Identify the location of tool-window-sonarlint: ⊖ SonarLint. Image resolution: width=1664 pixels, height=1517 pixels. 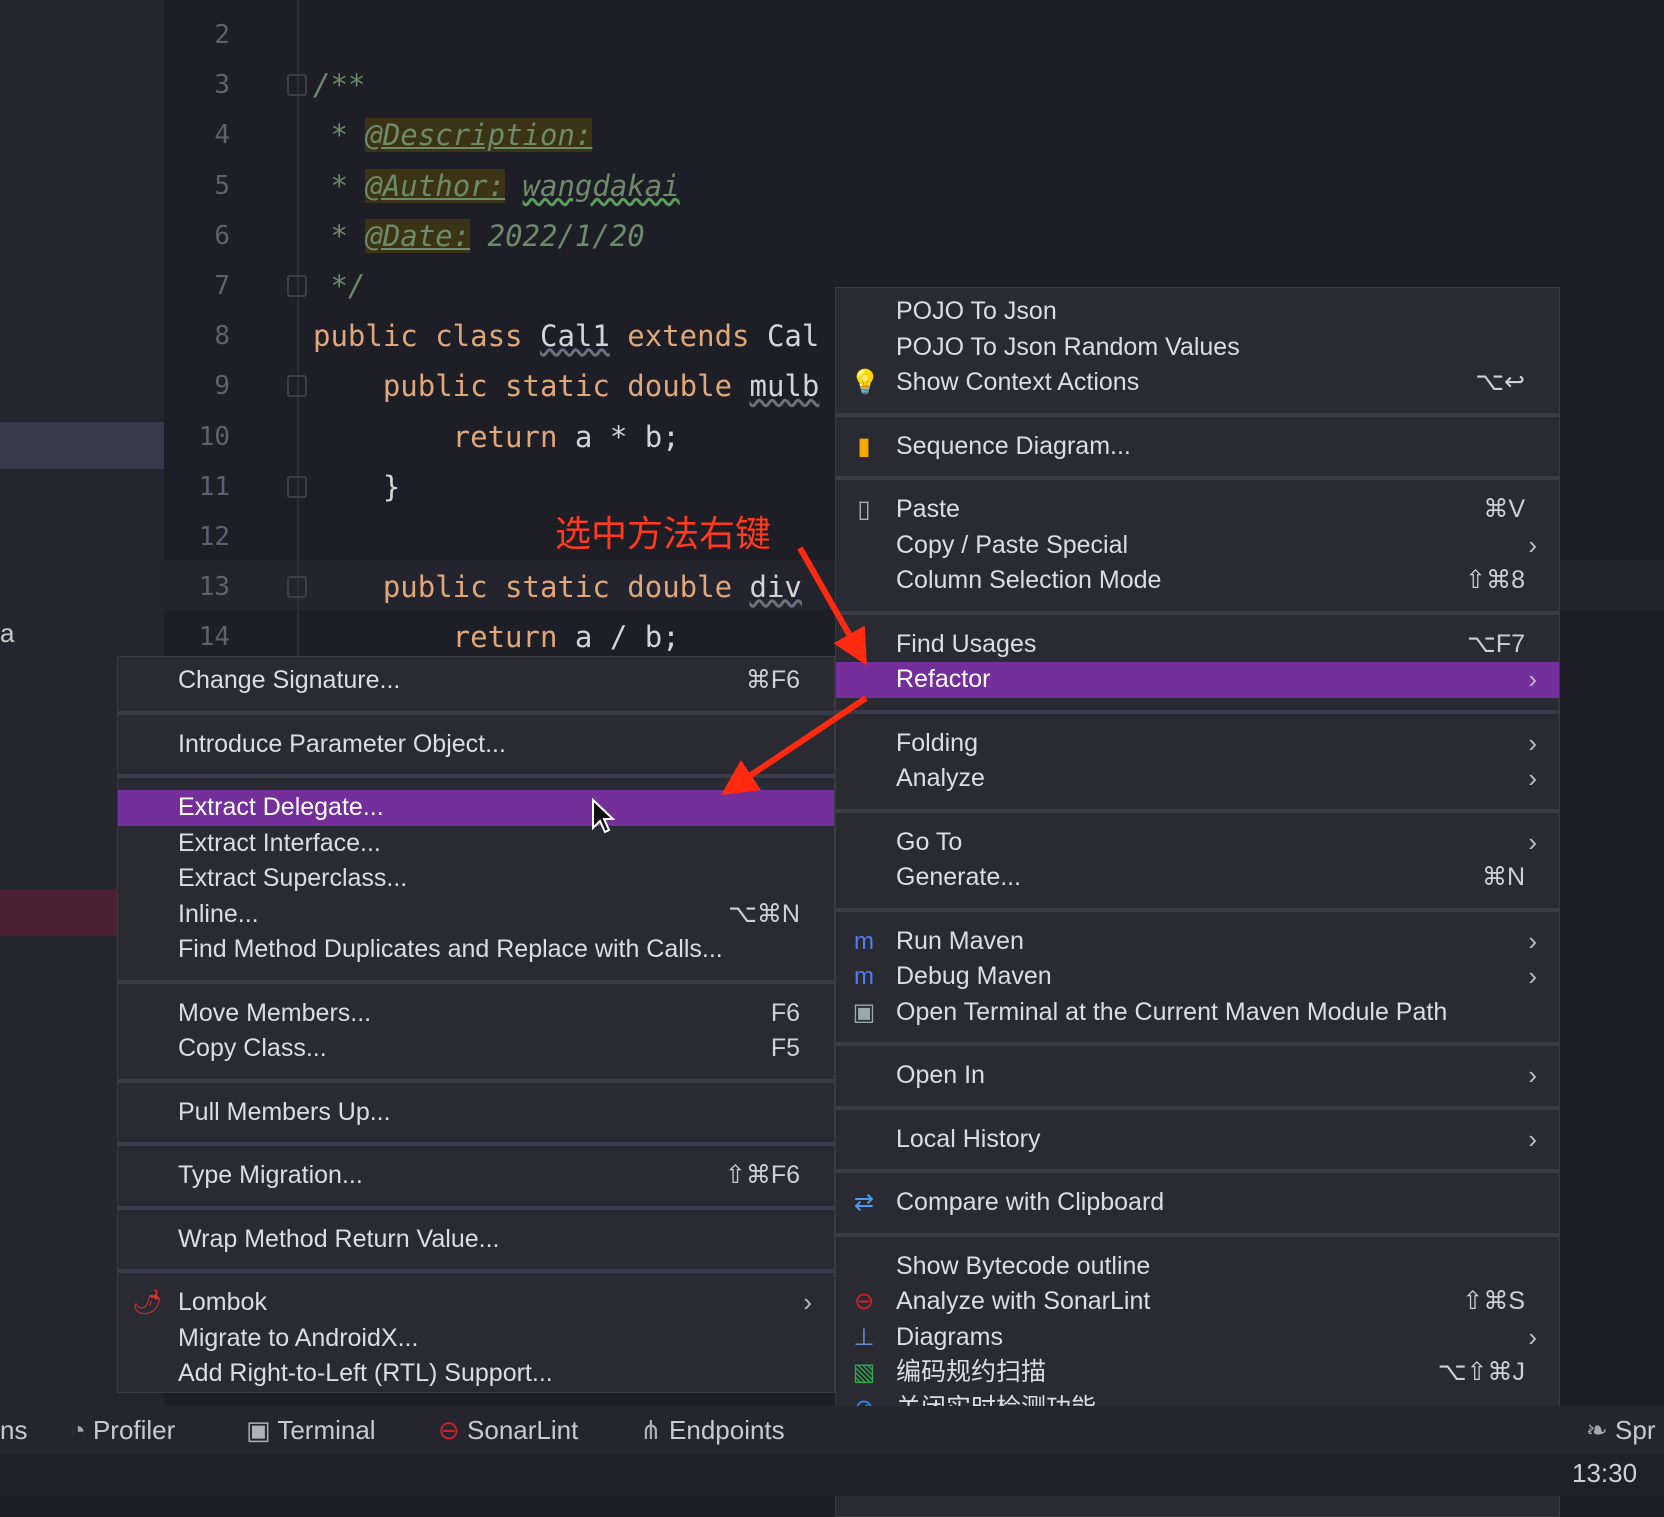
(508, 1430).